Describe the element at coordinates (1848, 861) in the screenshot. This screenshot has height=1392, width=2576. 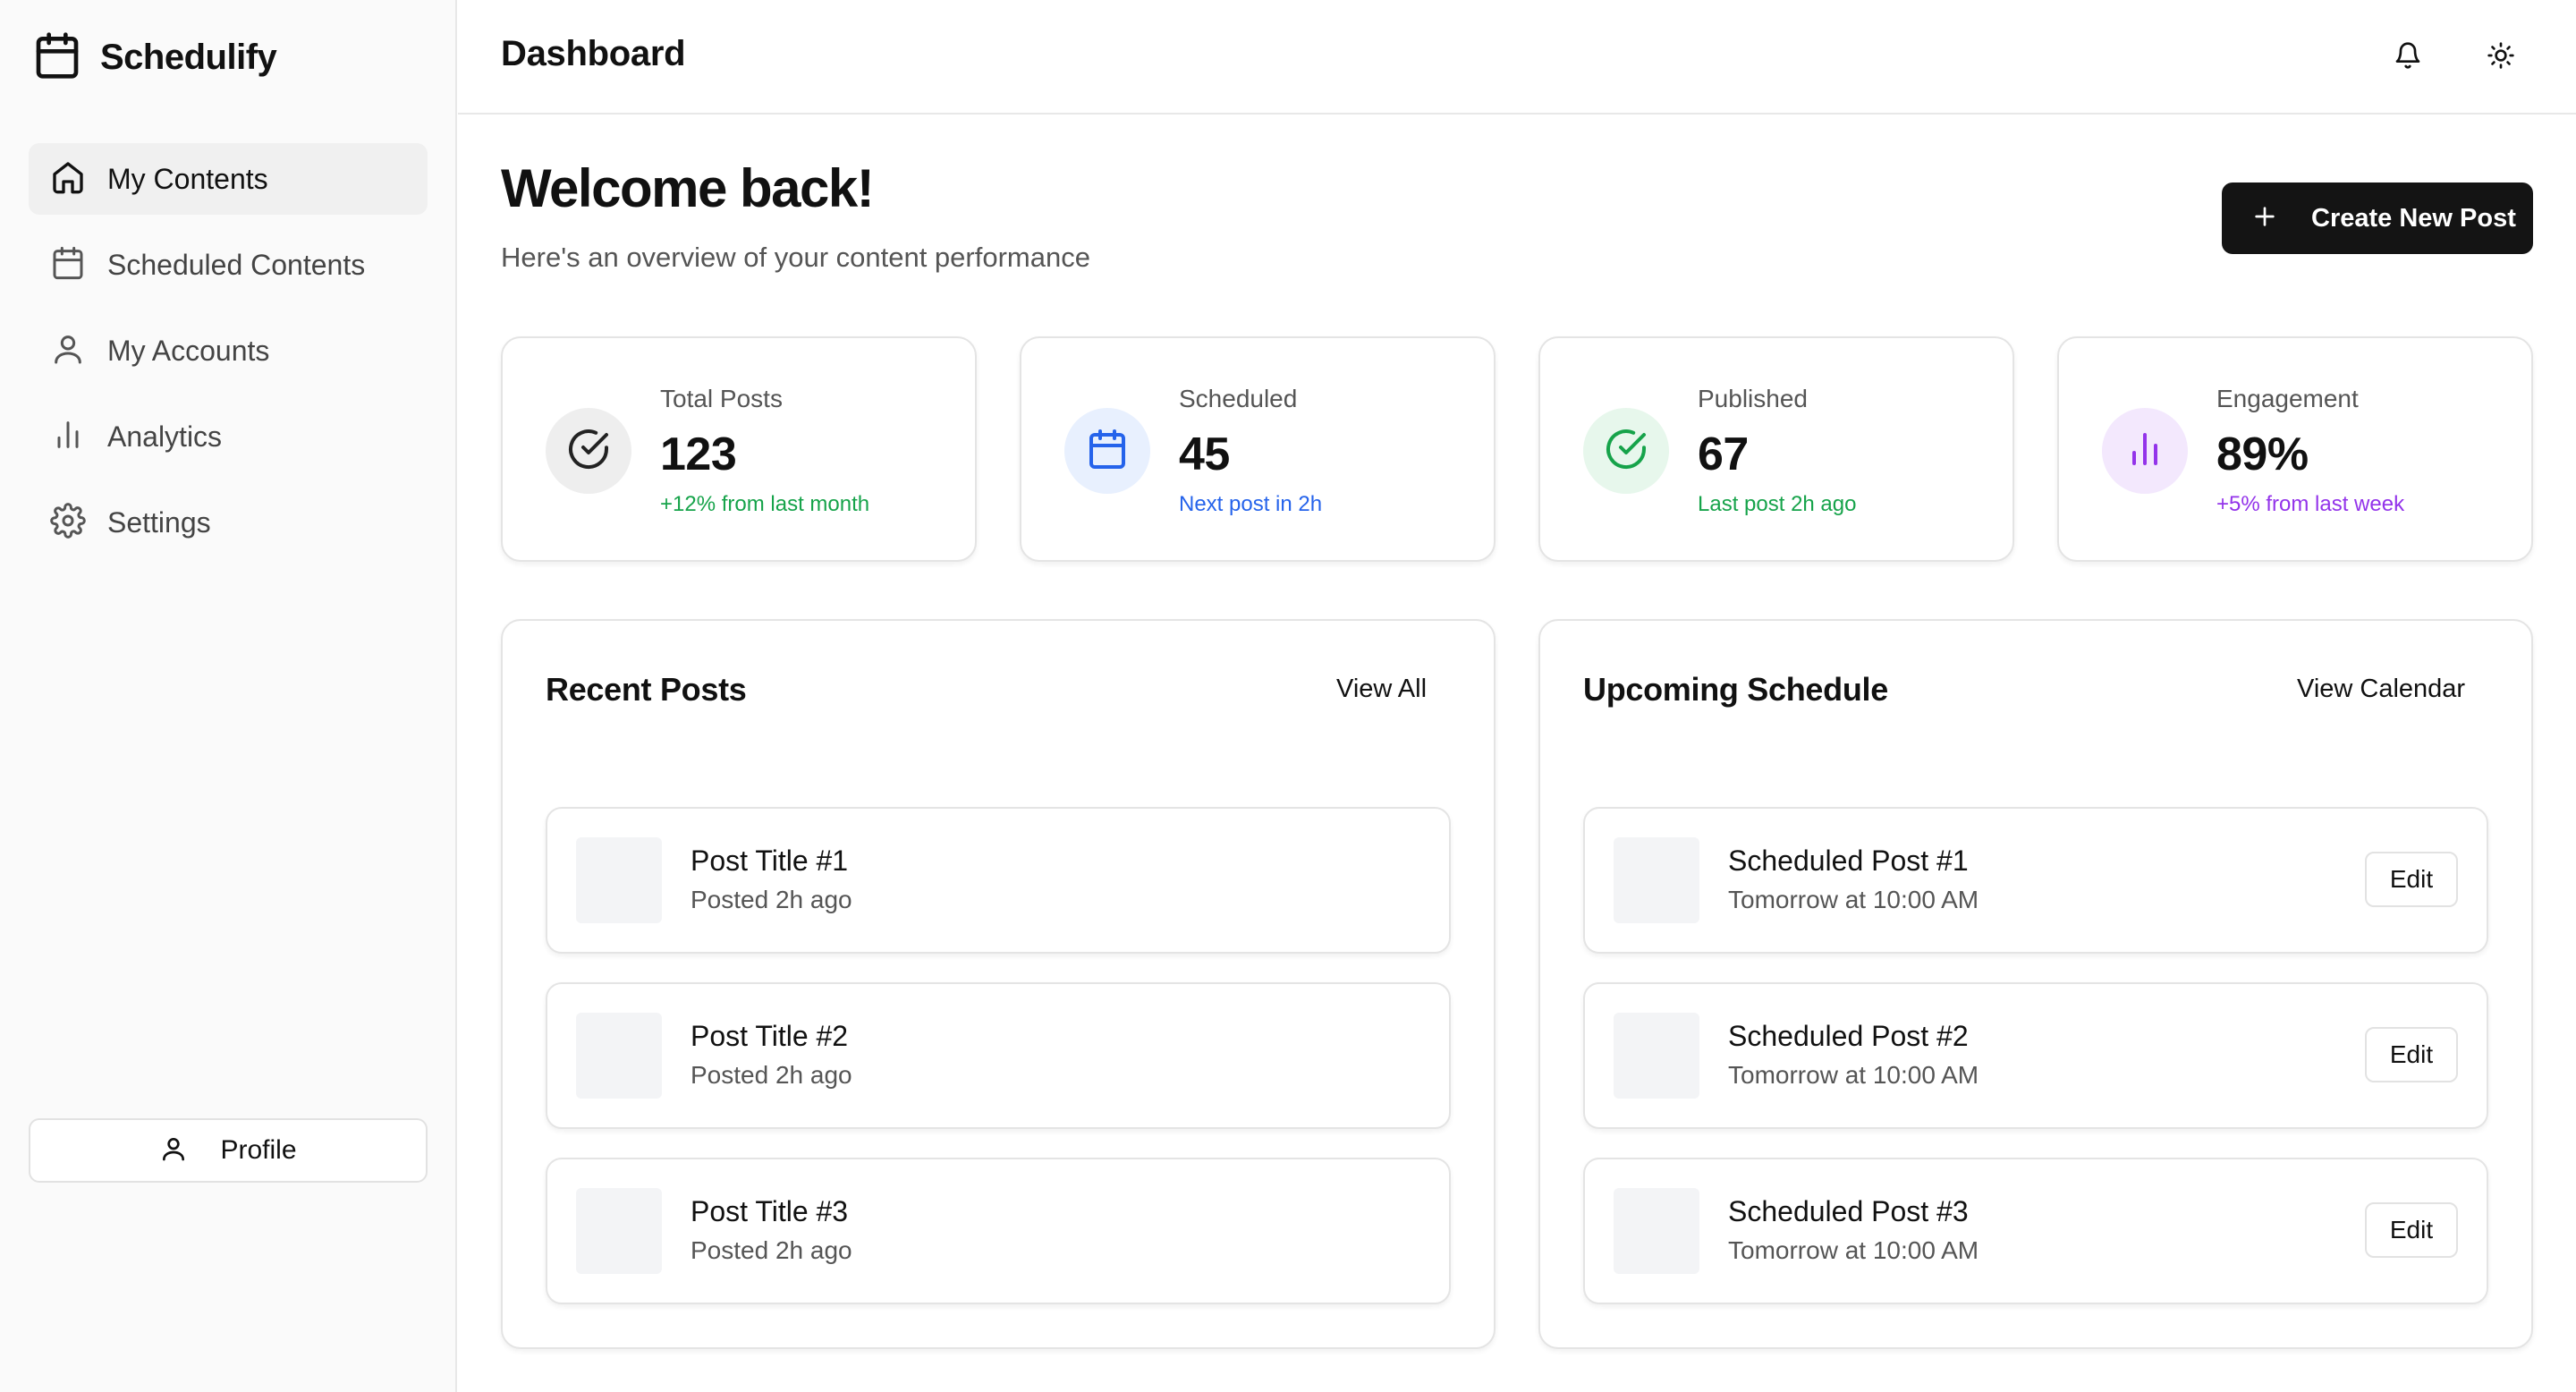
I see `post-title: Scheduled Post #1` at that location.